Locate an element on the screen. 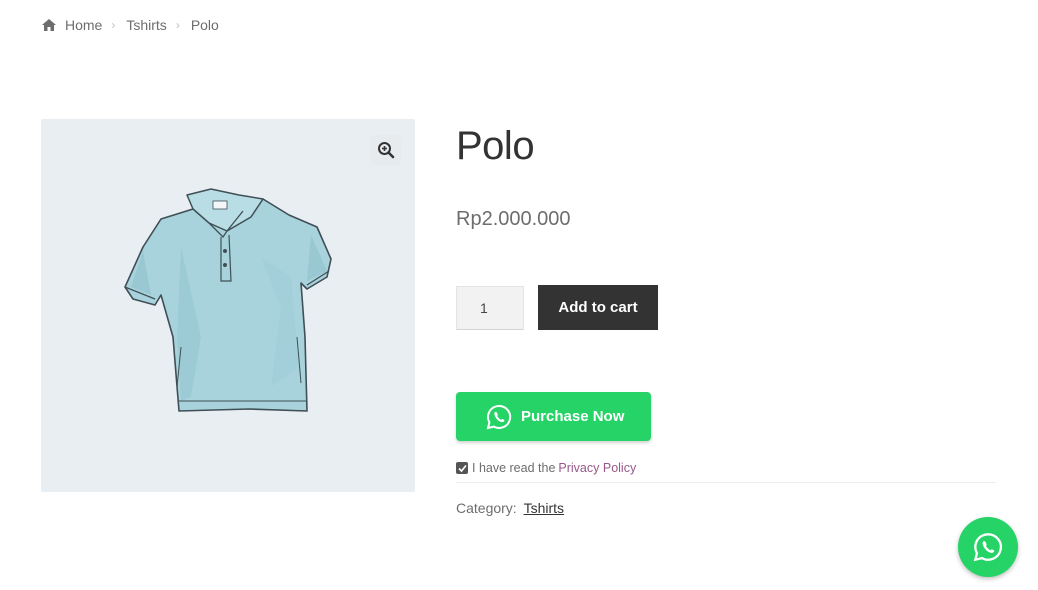  product-meta: Category: Tshirts is located at coordinates (510, 508).